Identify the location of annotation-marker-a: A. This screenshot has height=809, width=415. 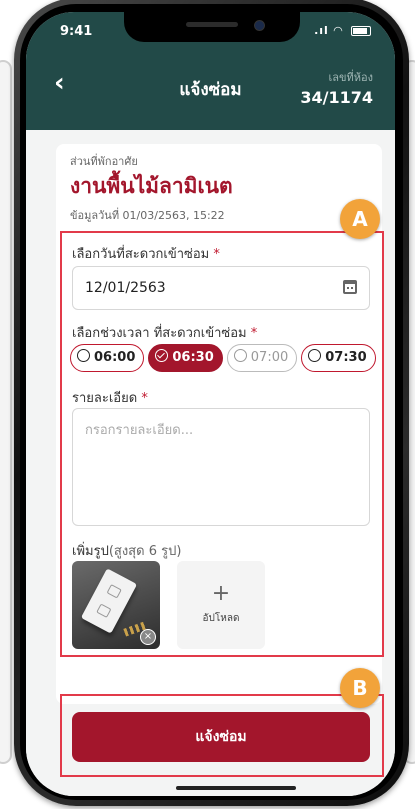
(360, 219).